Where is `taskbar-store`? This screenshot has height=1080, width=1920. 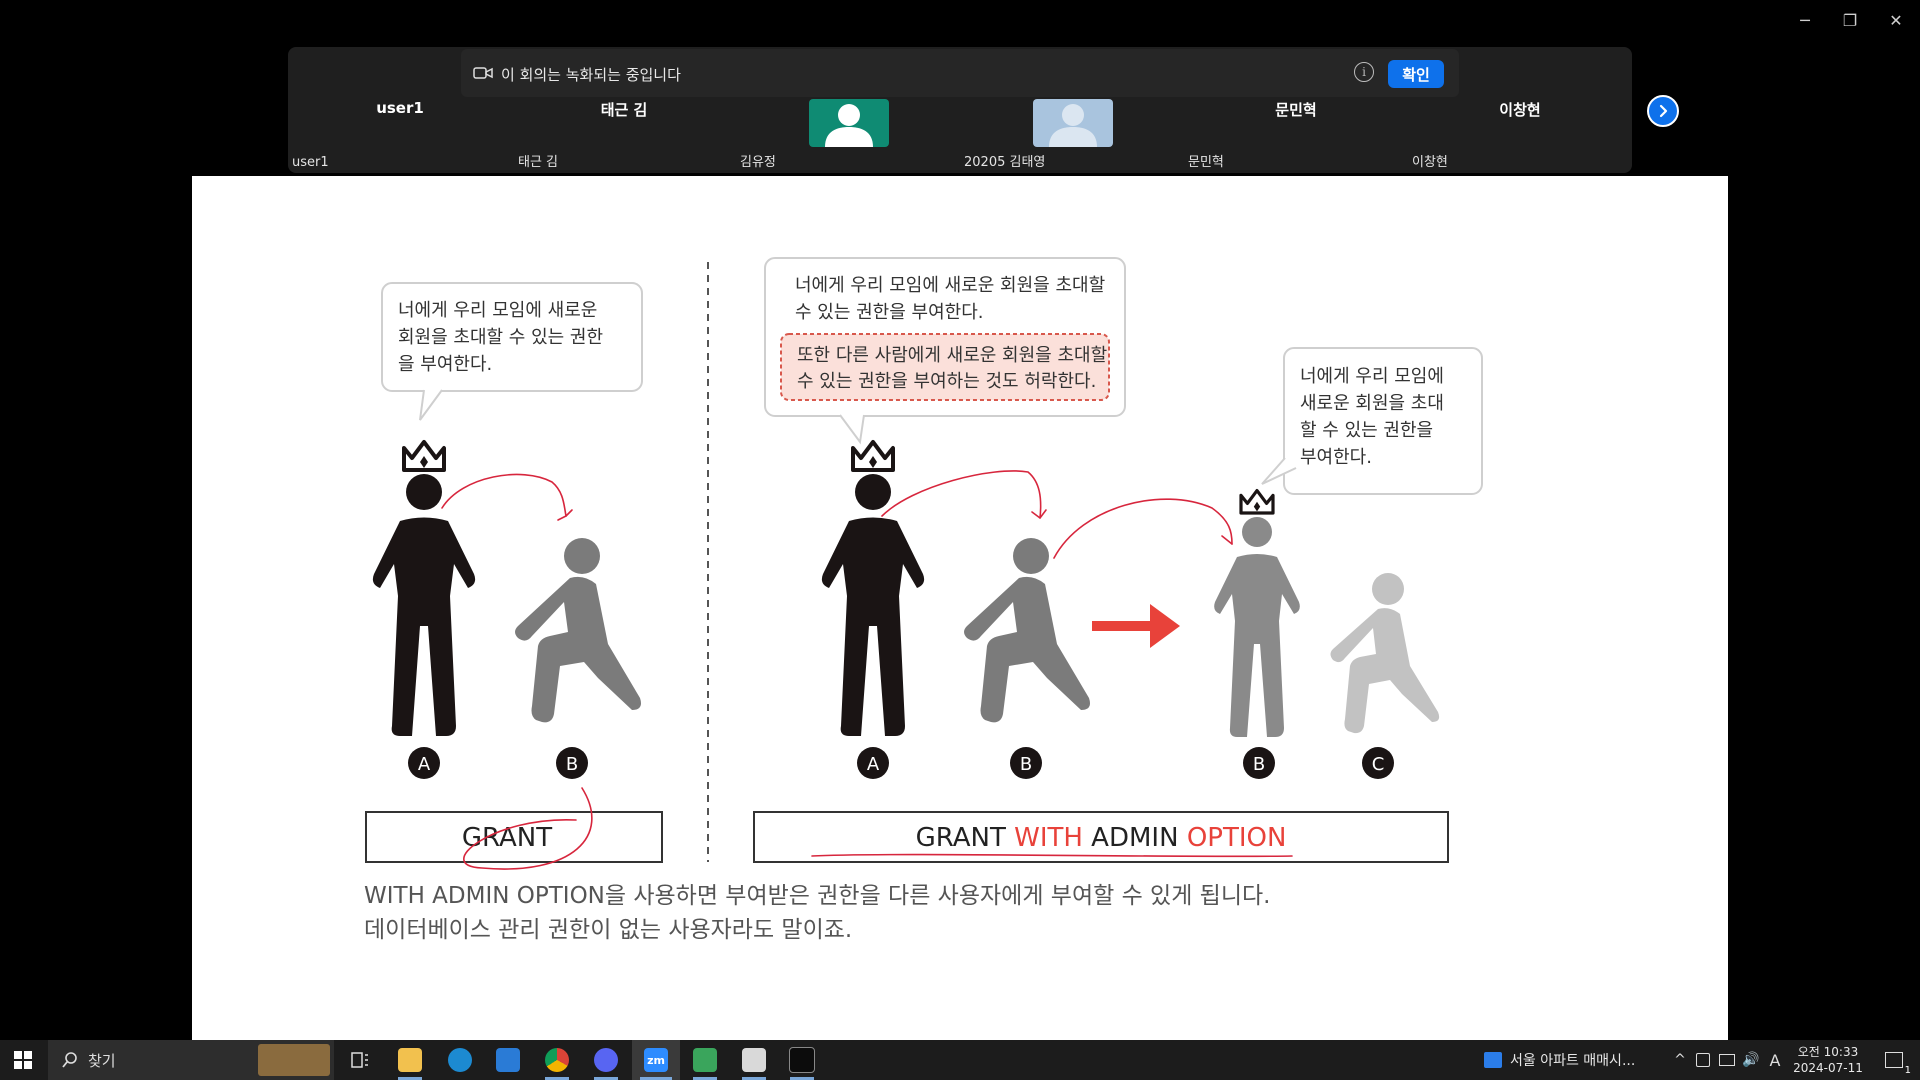
taskbar-store is located at coordinates (508, 1060).